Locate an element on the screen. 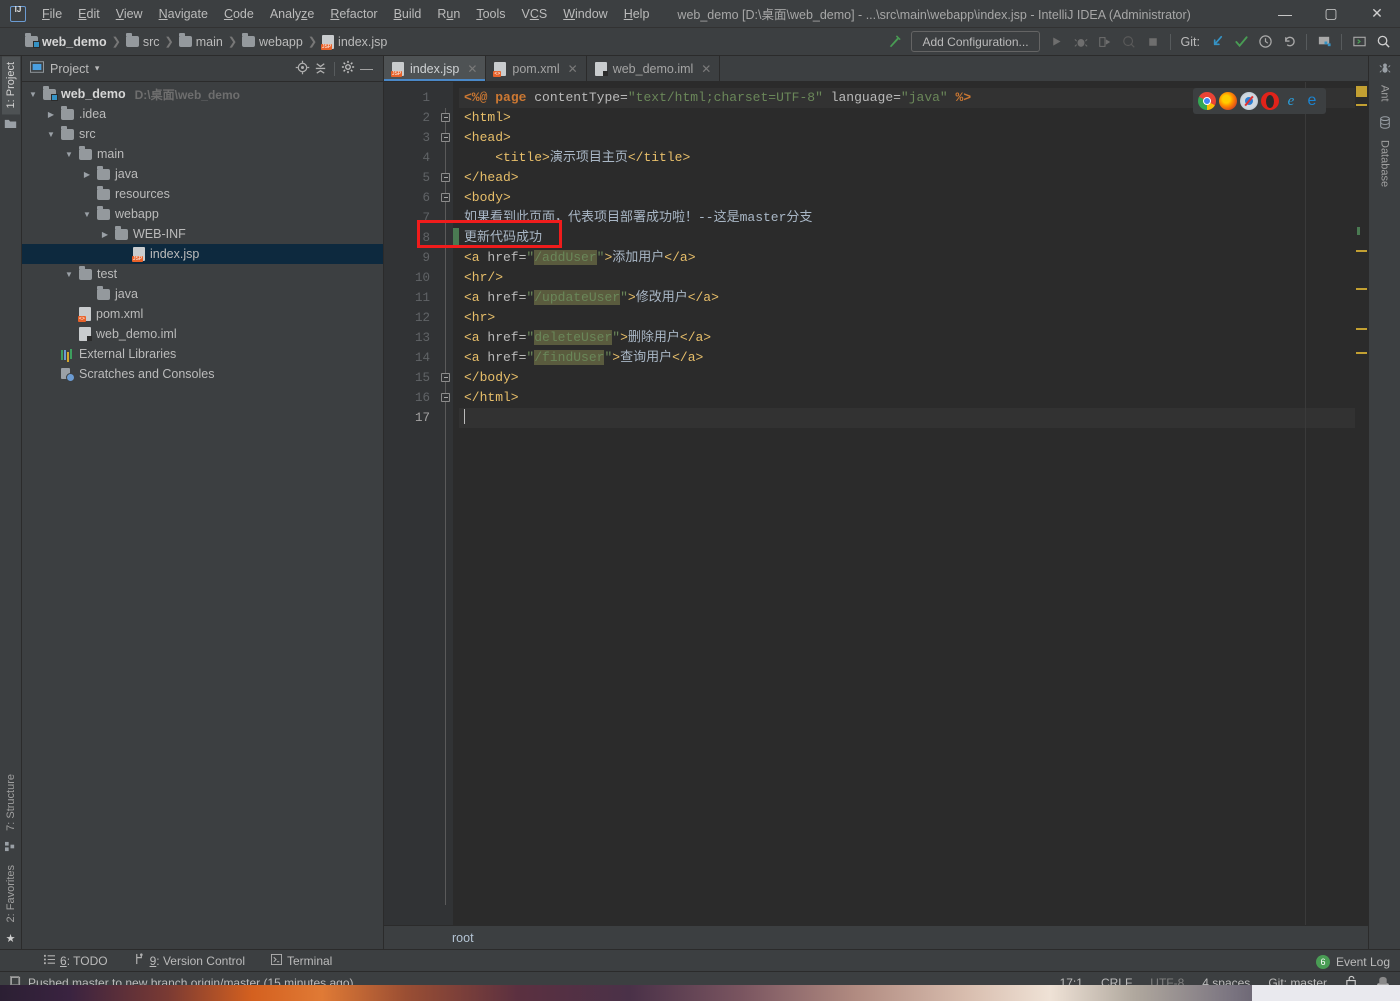  menu-item-tools: Tools is located at coordinates (490, 14).